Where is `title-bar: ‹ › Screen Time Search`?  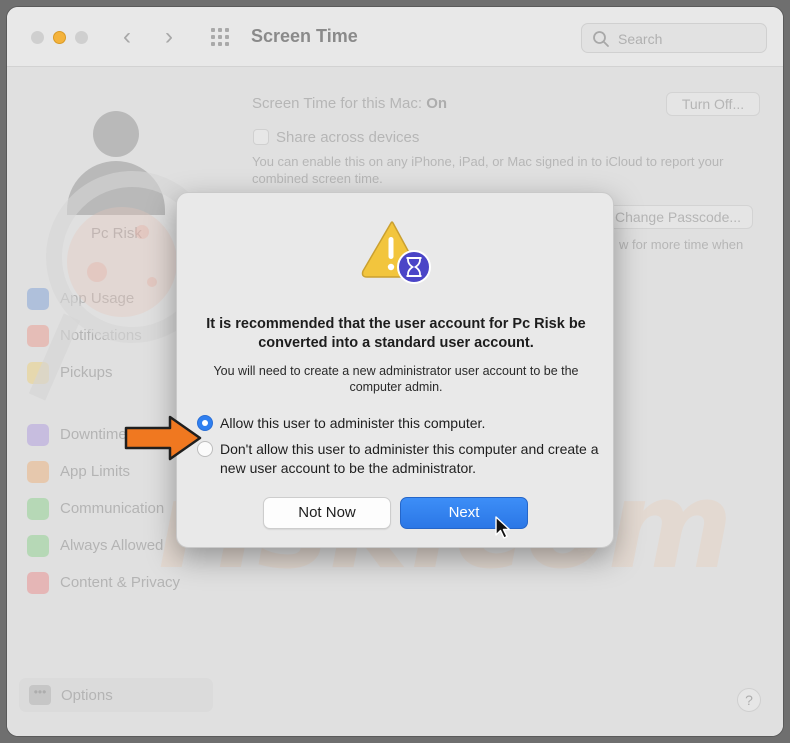
title-bar: ‹ › Screen Time Search is located at coordinates (395, 37).